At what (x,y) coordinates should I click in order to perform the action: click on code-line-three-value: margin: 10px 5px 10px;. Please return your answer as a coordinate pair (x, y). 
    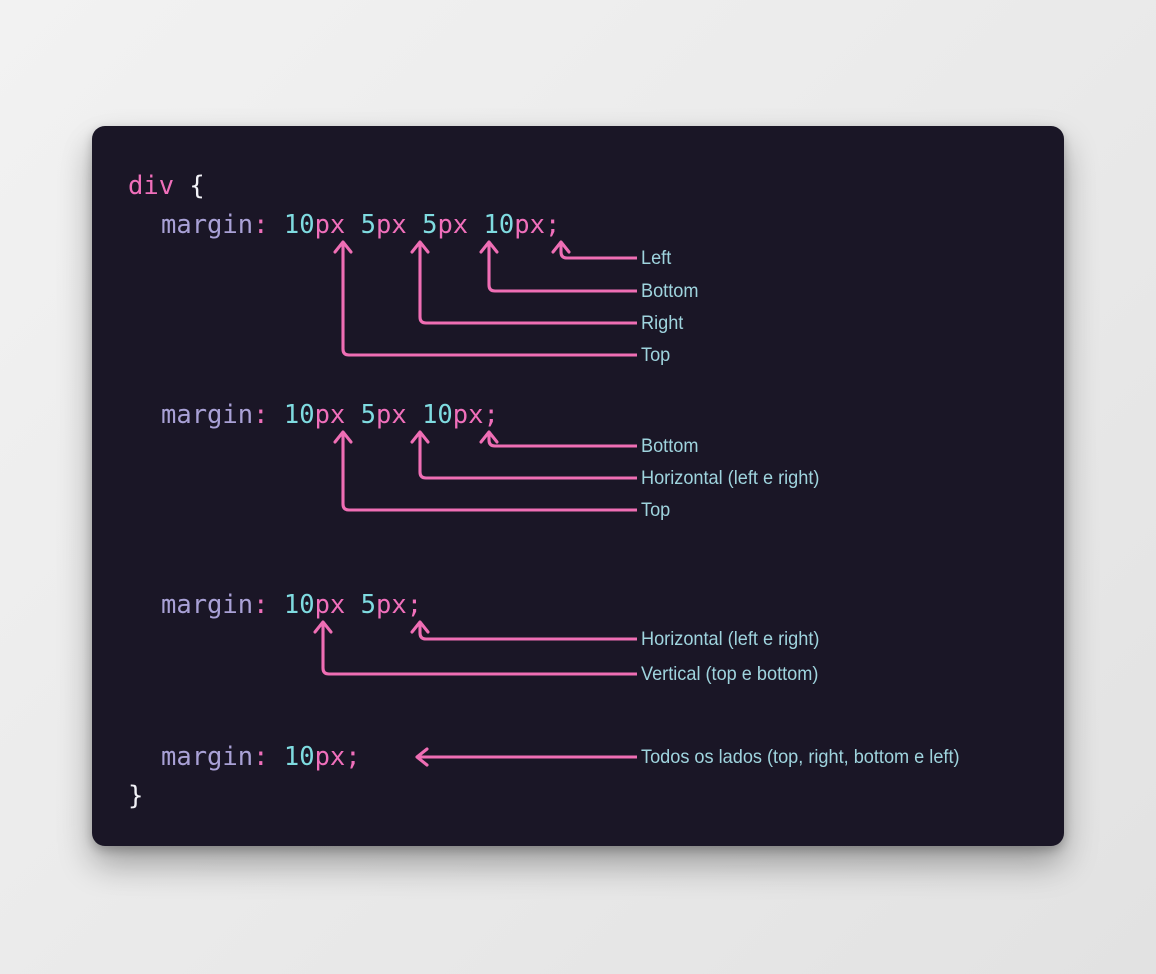
    Looking at the image, I should click on (330, 415).